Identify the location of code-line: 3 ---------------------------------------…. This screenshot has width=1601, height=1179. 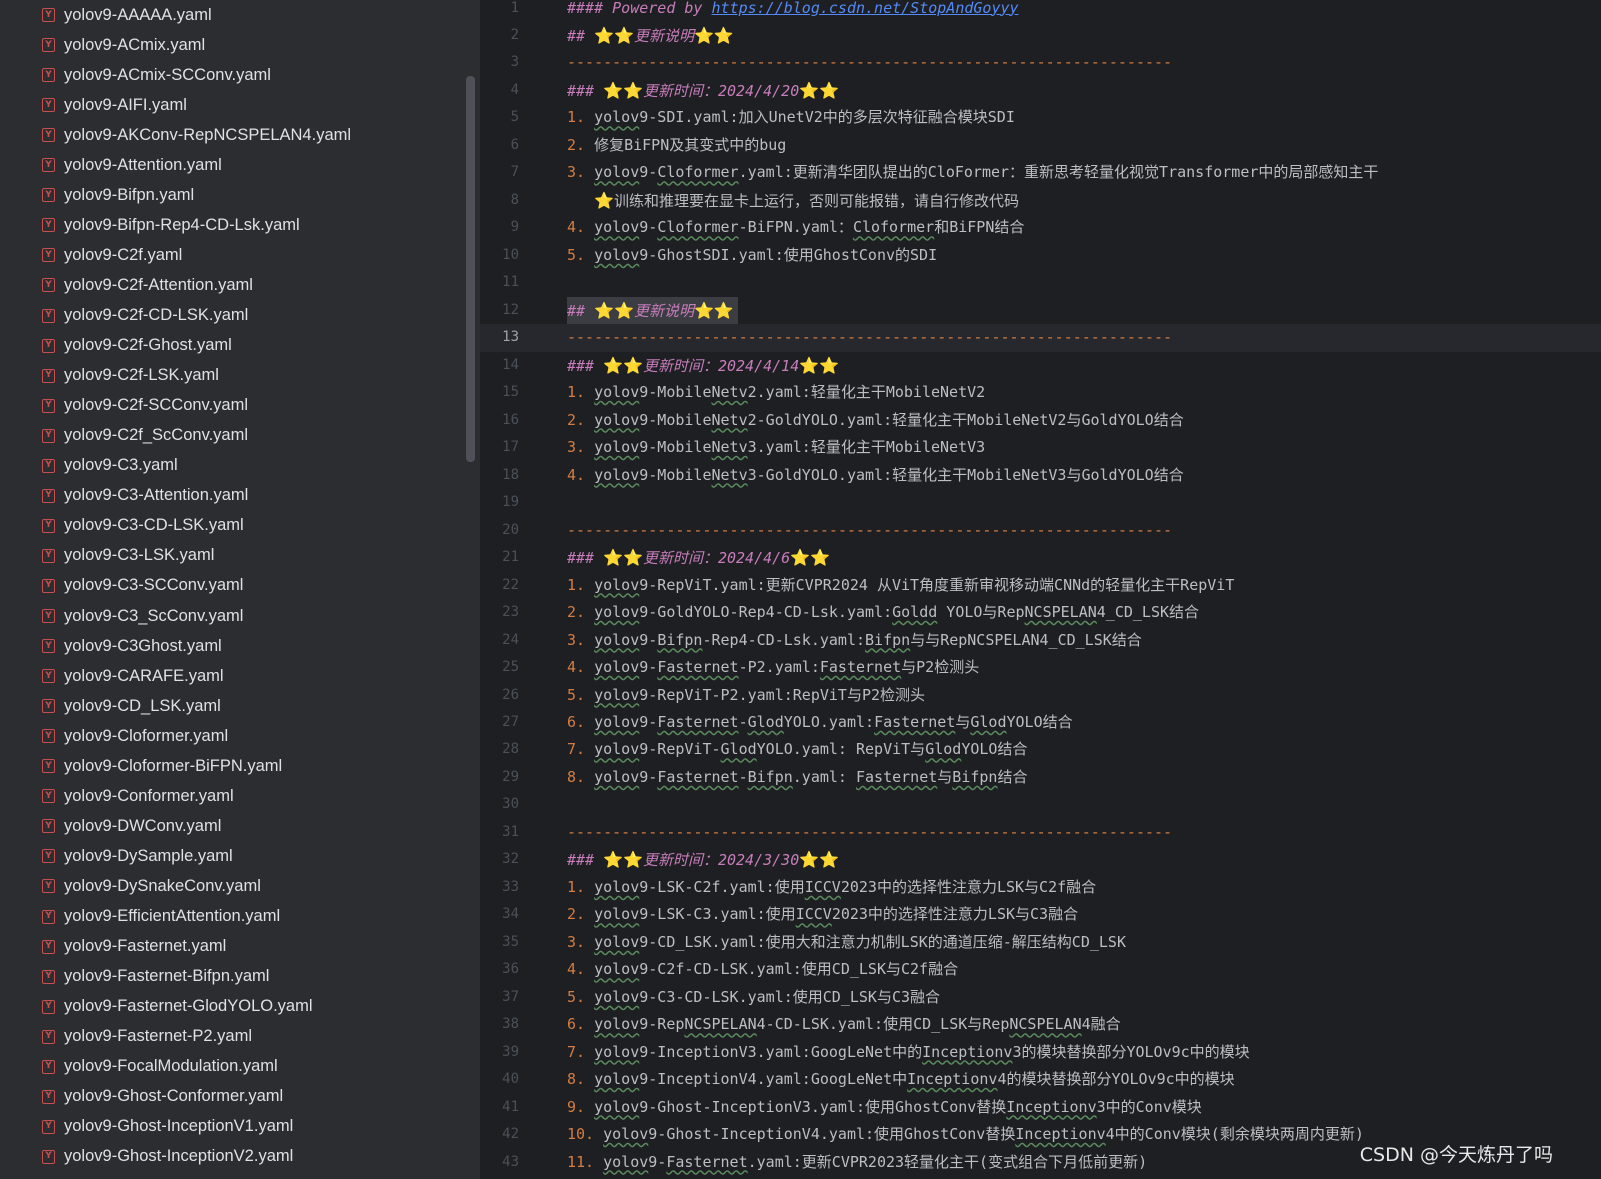
(1040, 63).